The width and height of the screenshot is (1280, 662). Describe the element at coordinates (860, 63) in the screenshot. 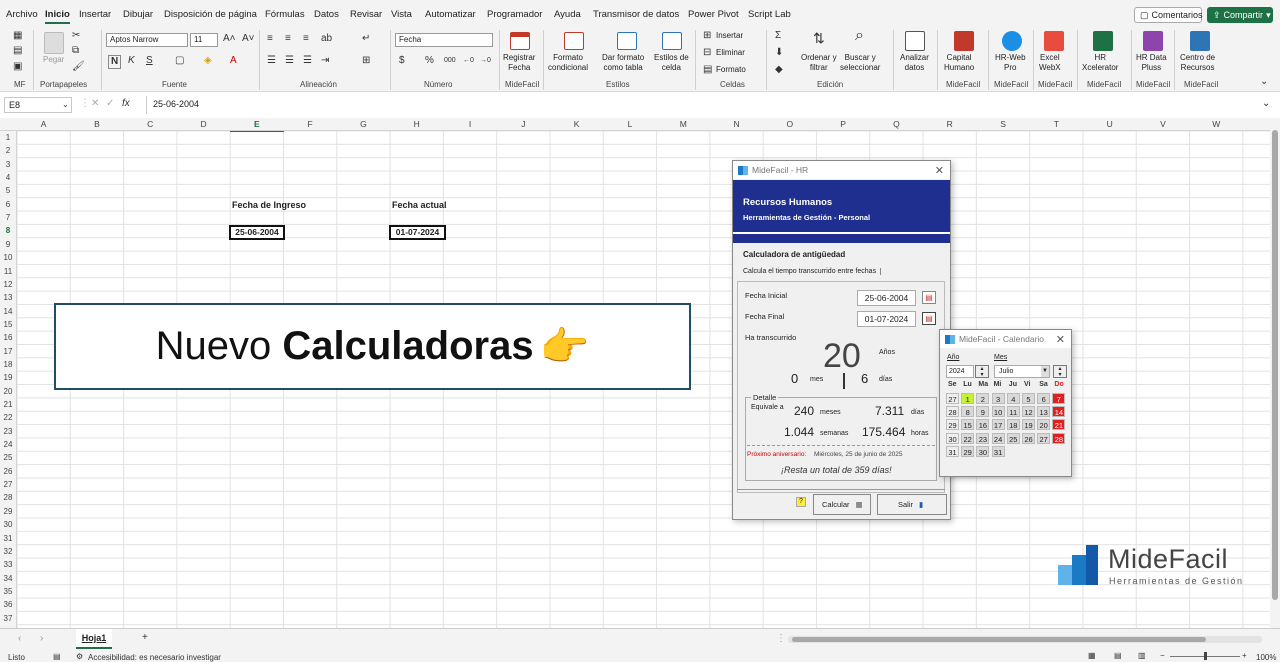

I see `buscar-seleccionar-button: Buscar y seleccionar` at that location.